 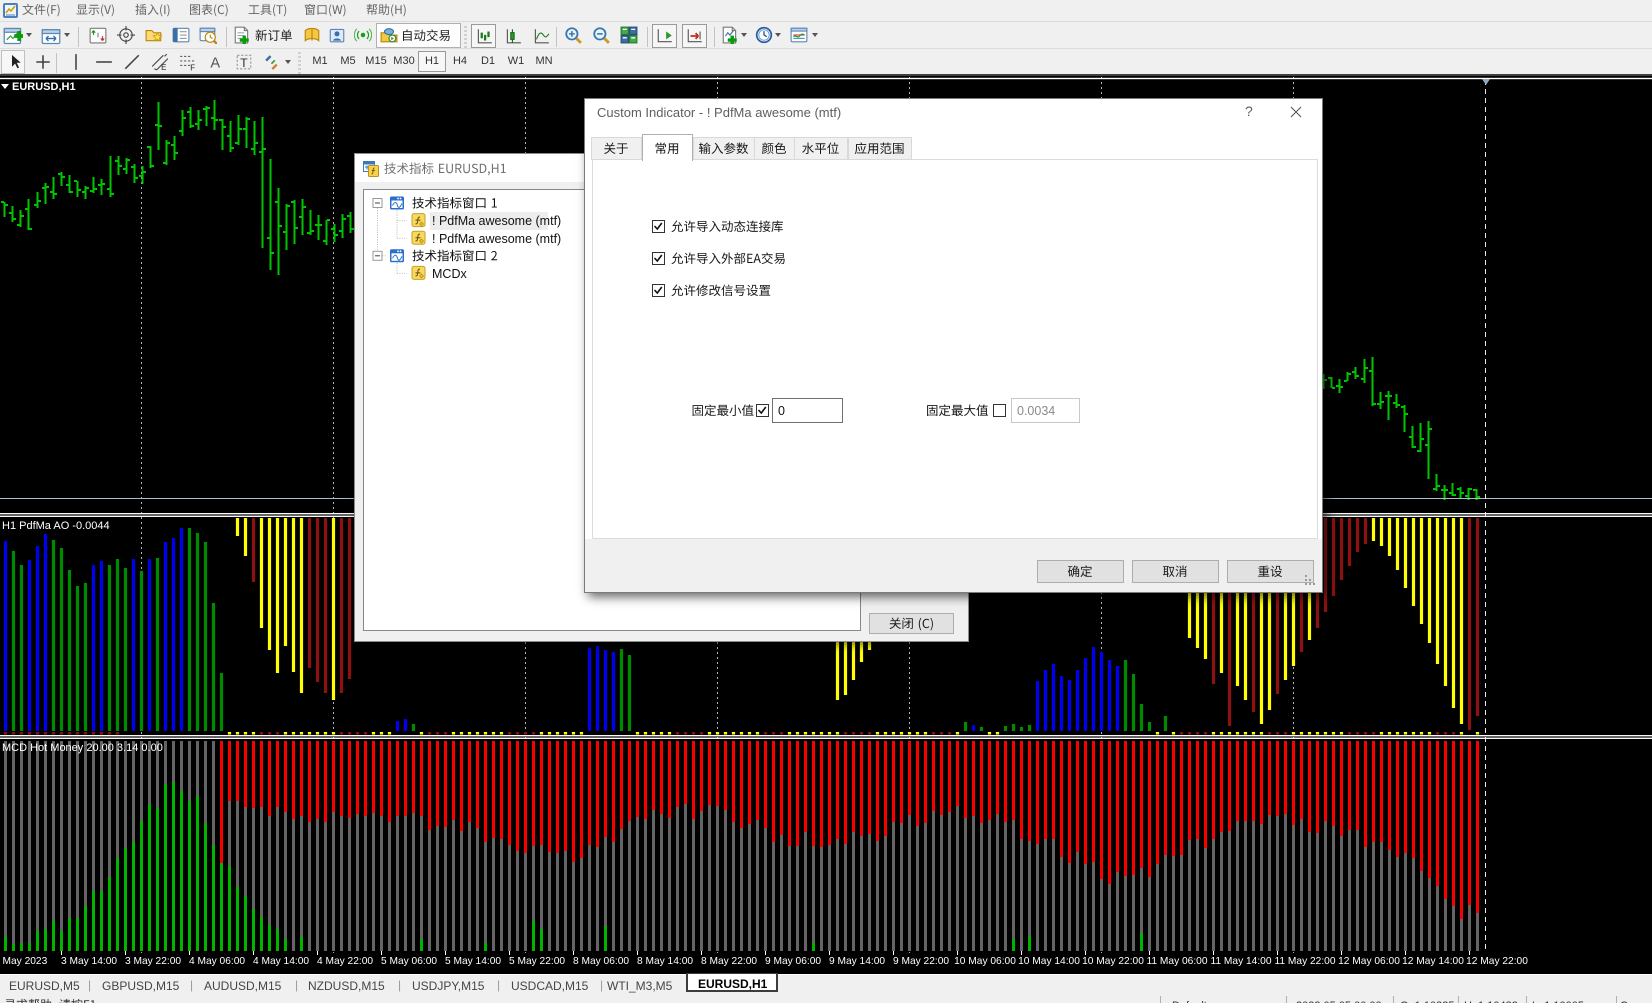 What do you see at coordinates (56, 526) in the screenshot?
I see `svg-text: H1 PdfMa AO -0.0044` at bounding box center [56, 526].